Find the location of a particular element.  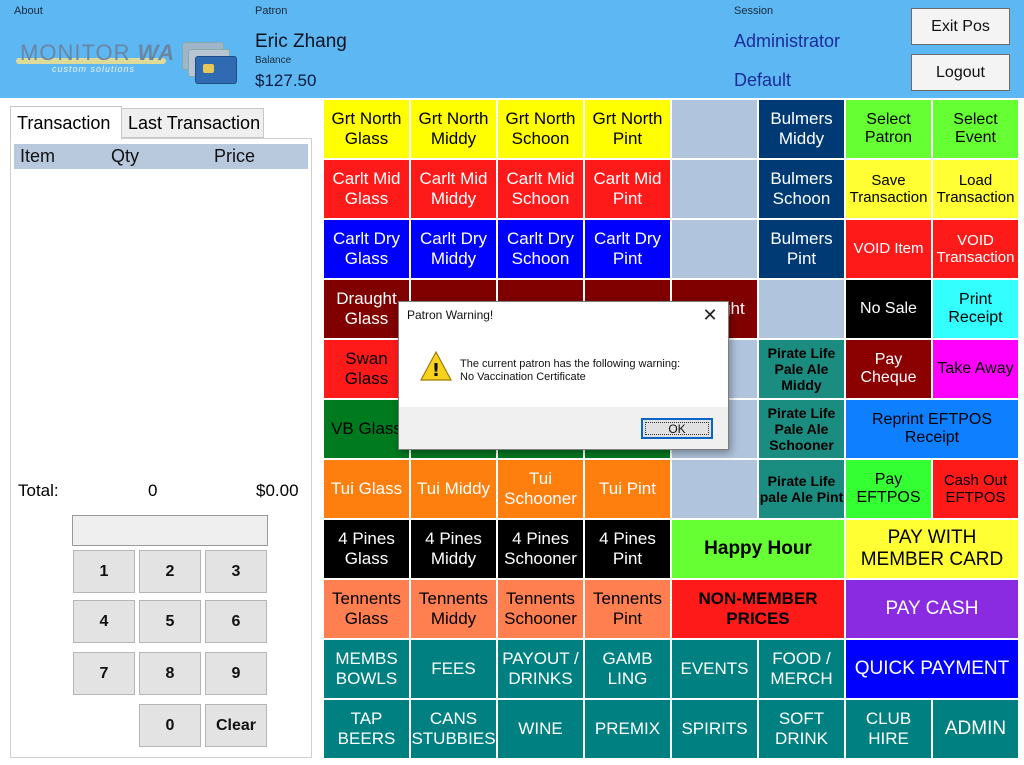

grid-button-print-receipt: Print Receipt is located at coordinates (975, 309).